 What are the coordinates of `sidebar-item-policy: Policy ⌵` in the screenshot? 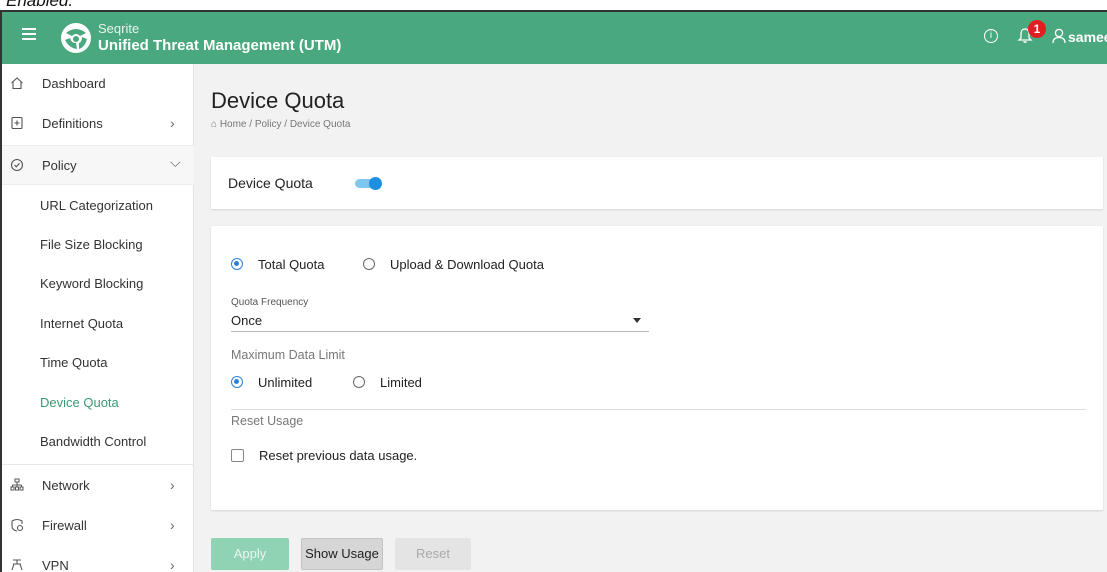 It's located at (98, 165).